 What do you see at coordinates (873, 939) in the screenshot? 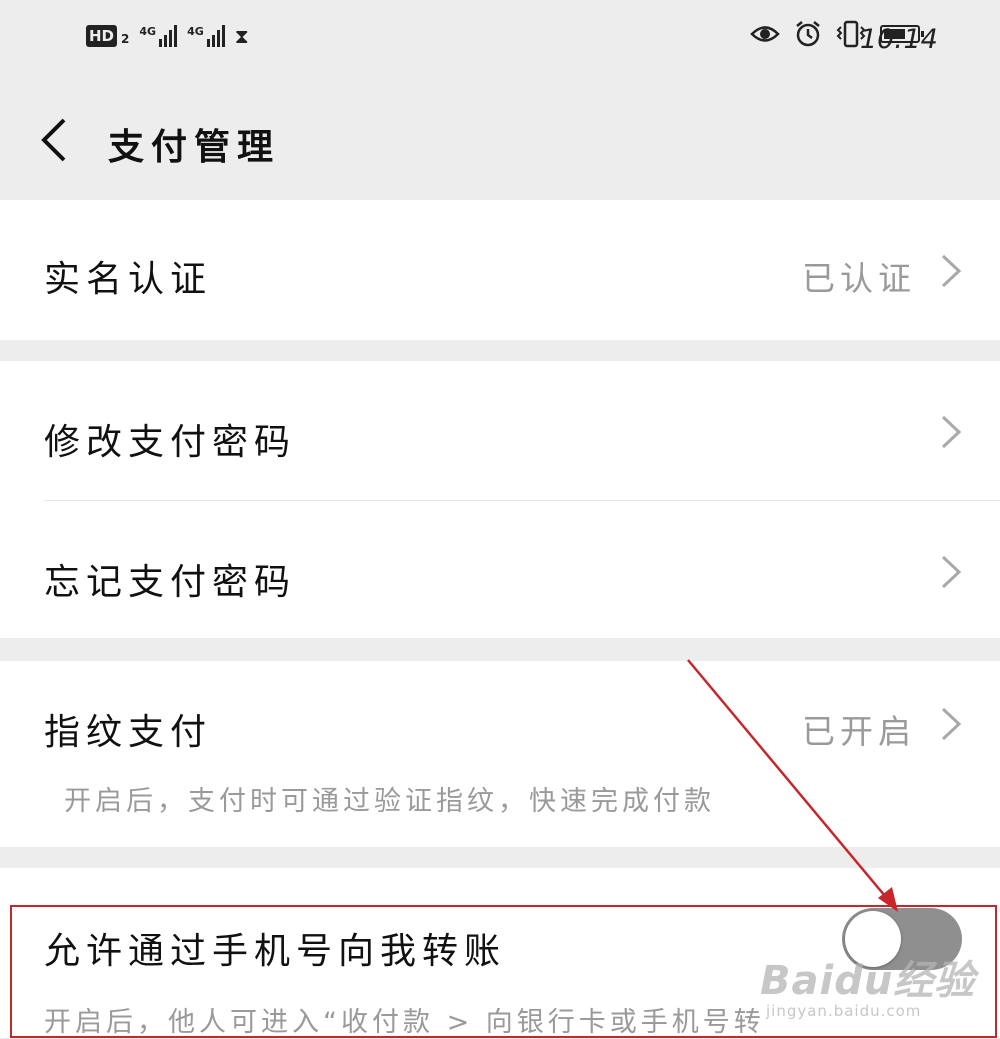
I see `toggle-knob` at bounding box center [873, 939].